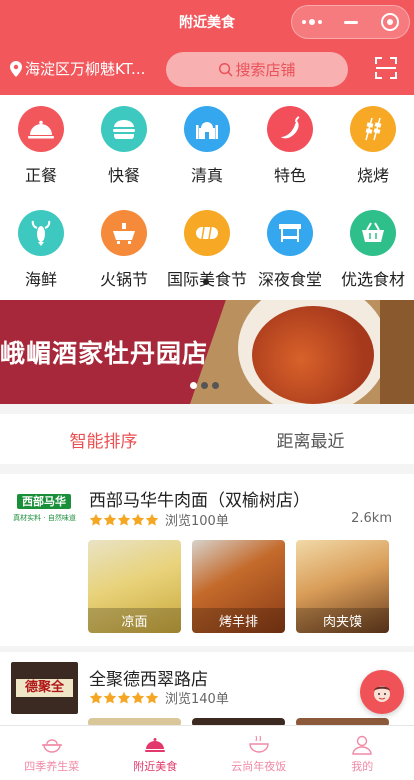 Image resolution: width=414 pixels, height=780 pixels. Describe the element at coordinates (397, 352) in the screenshot. I see `banner-side-image` at that location.